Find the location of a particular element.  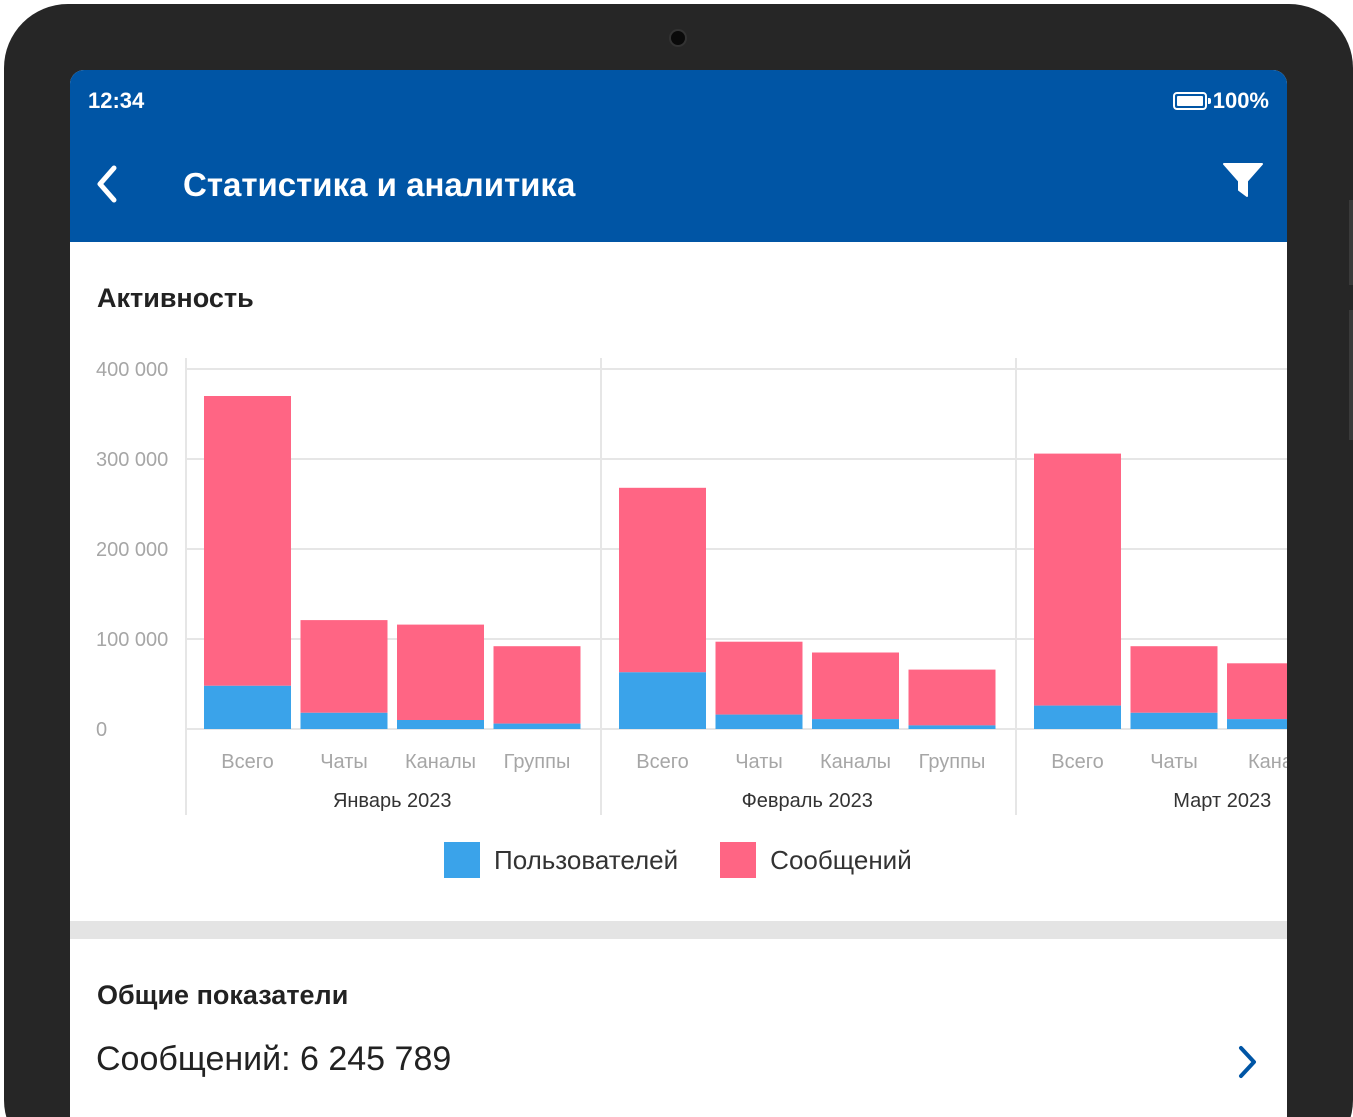

legend-users: Пользователей is located at coordinates (561, 860).